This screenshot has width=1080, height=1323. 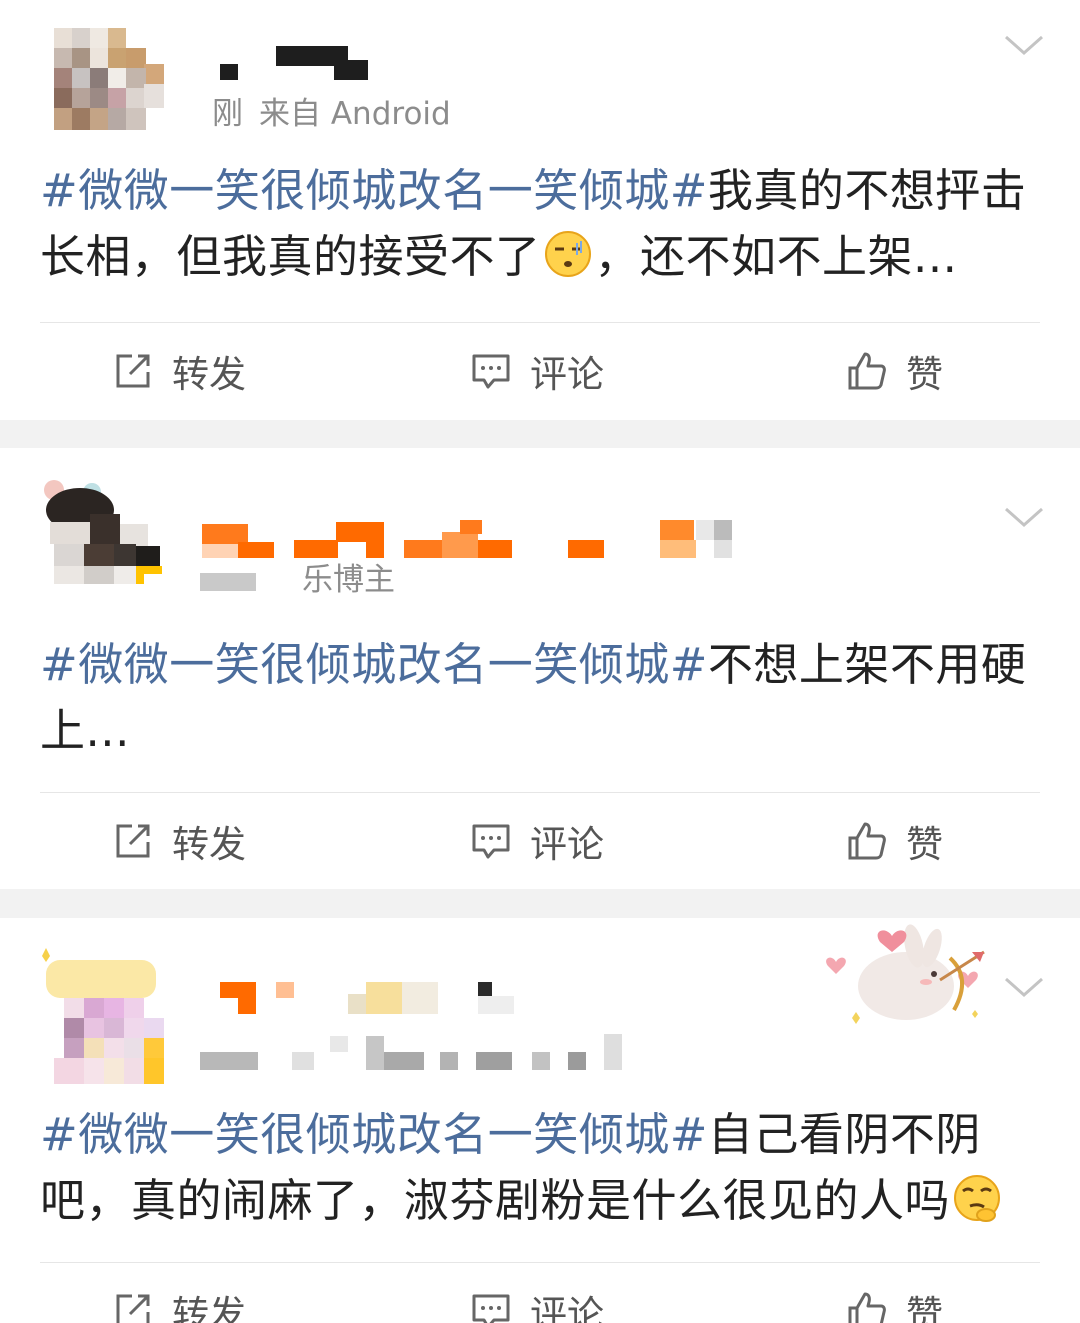 I want to click on post-time: 刚, so click(x=227, y=114).